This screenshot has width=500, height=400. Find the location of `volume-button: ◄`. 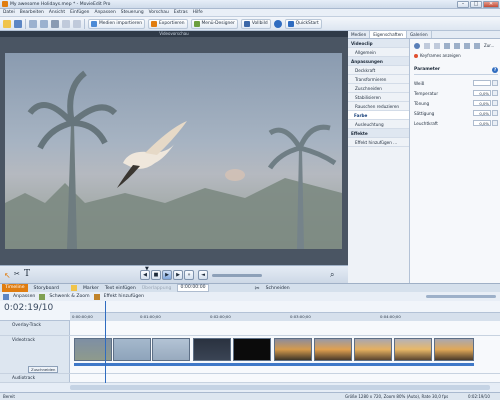

volume-button: ◄ is located at coordinates (203, 275).